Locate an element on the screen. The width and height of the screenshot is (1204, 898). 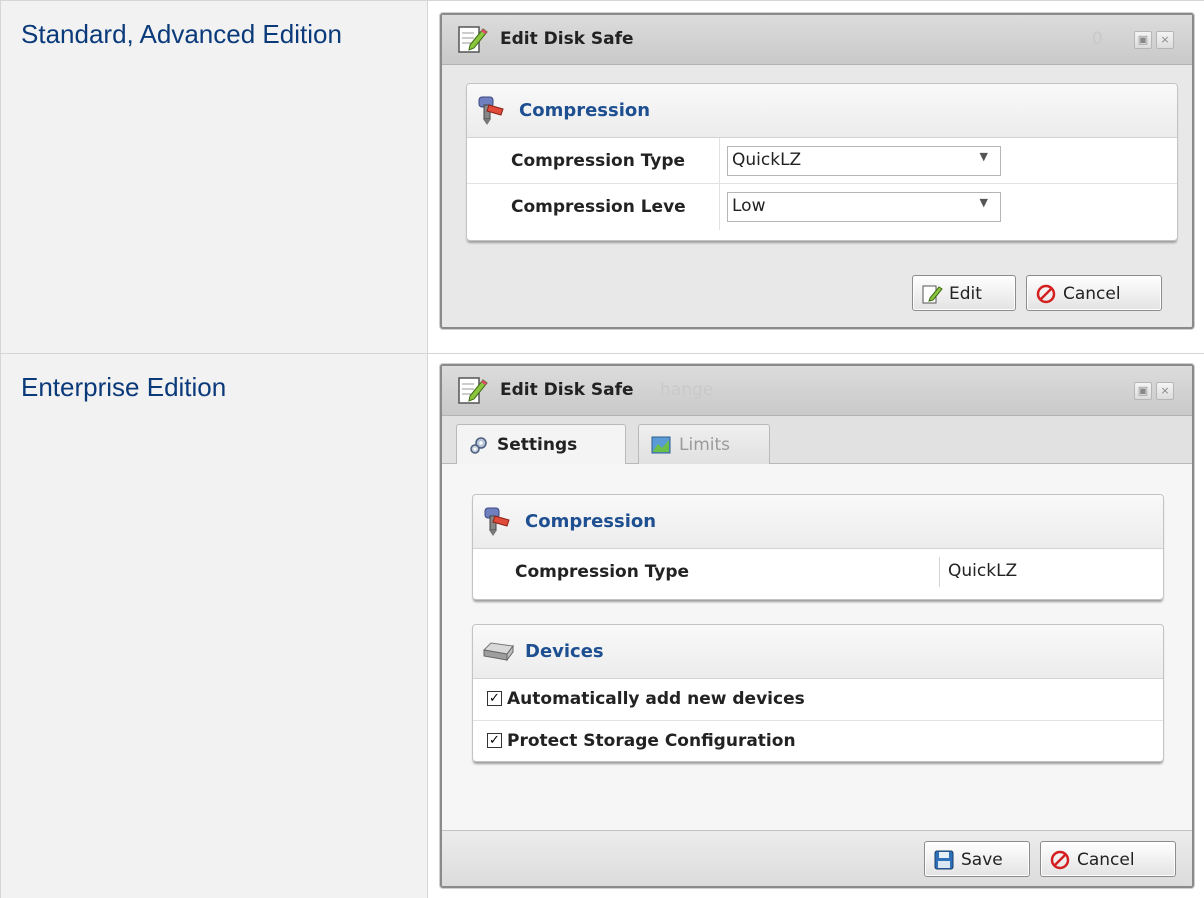
compression-level-select: Low ▼ is located at coordinates (864, 207).